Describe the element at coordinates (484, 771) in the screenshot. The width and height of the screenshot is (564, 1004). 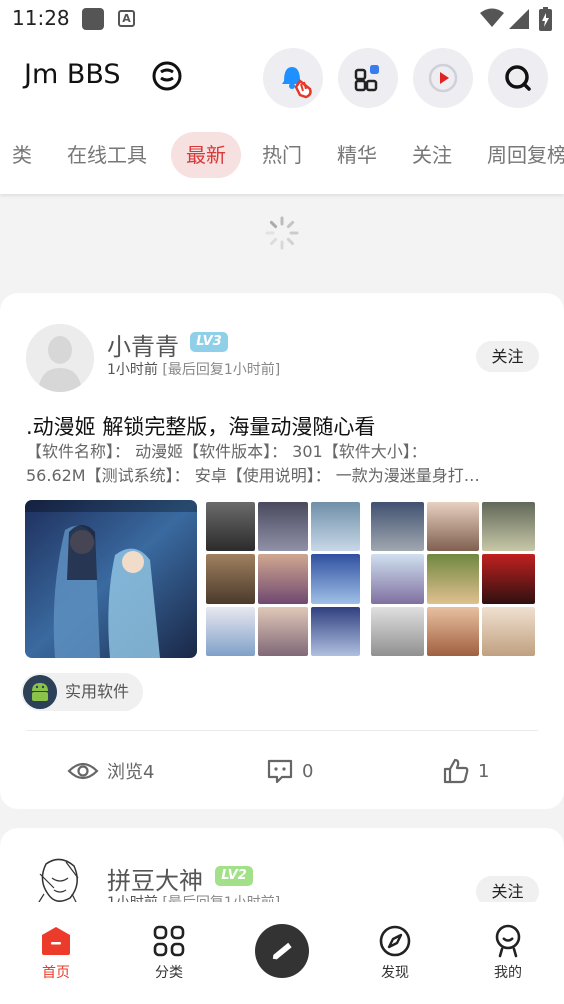
I see `likes-count: 1` at that location.